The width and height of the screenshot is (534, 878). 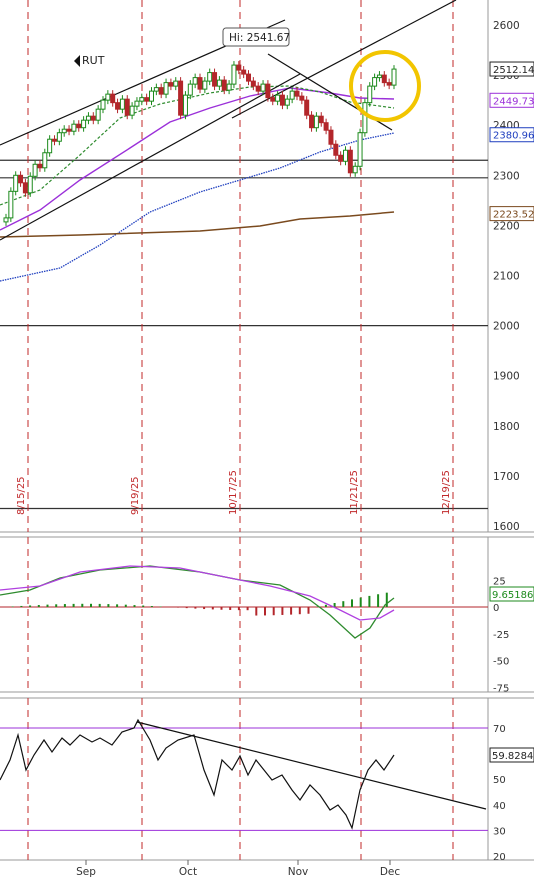 I want to click on x-axis-label: Oct, so click(x=188, y=872).